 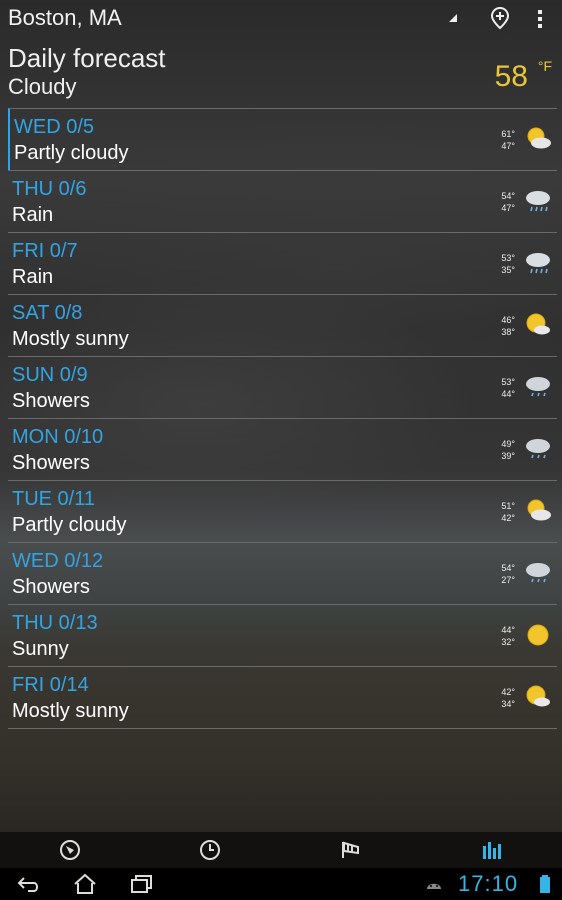 What do you see at coordinates (141, 884) in the screenshot?
I see `recent-apps-icon` at bounding box center [141, 884].